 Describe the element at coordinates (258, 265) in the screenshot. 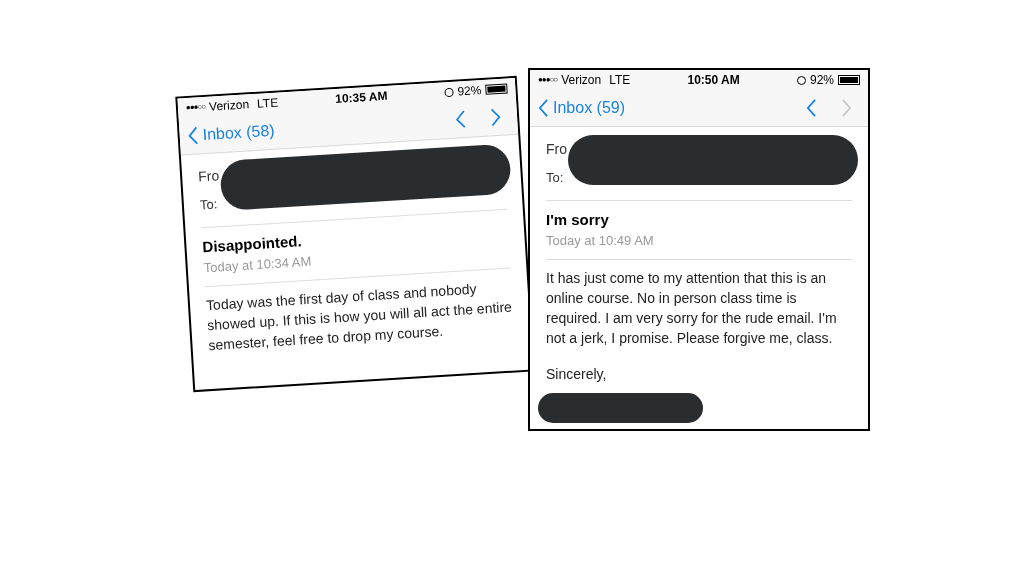

I see `email-date: Today at 10:34 AM` at that location.